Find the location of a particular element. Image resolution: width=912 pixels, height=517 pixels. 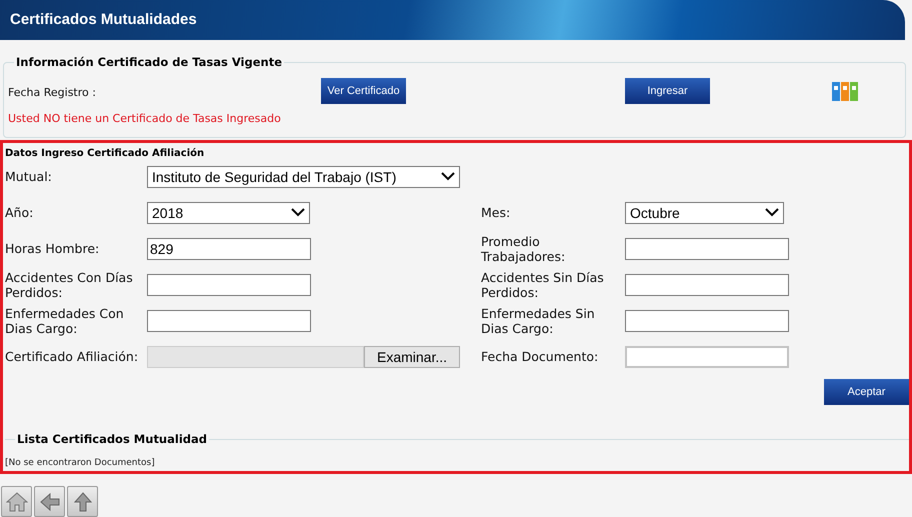

back-button is located at coordinates (49, 501).